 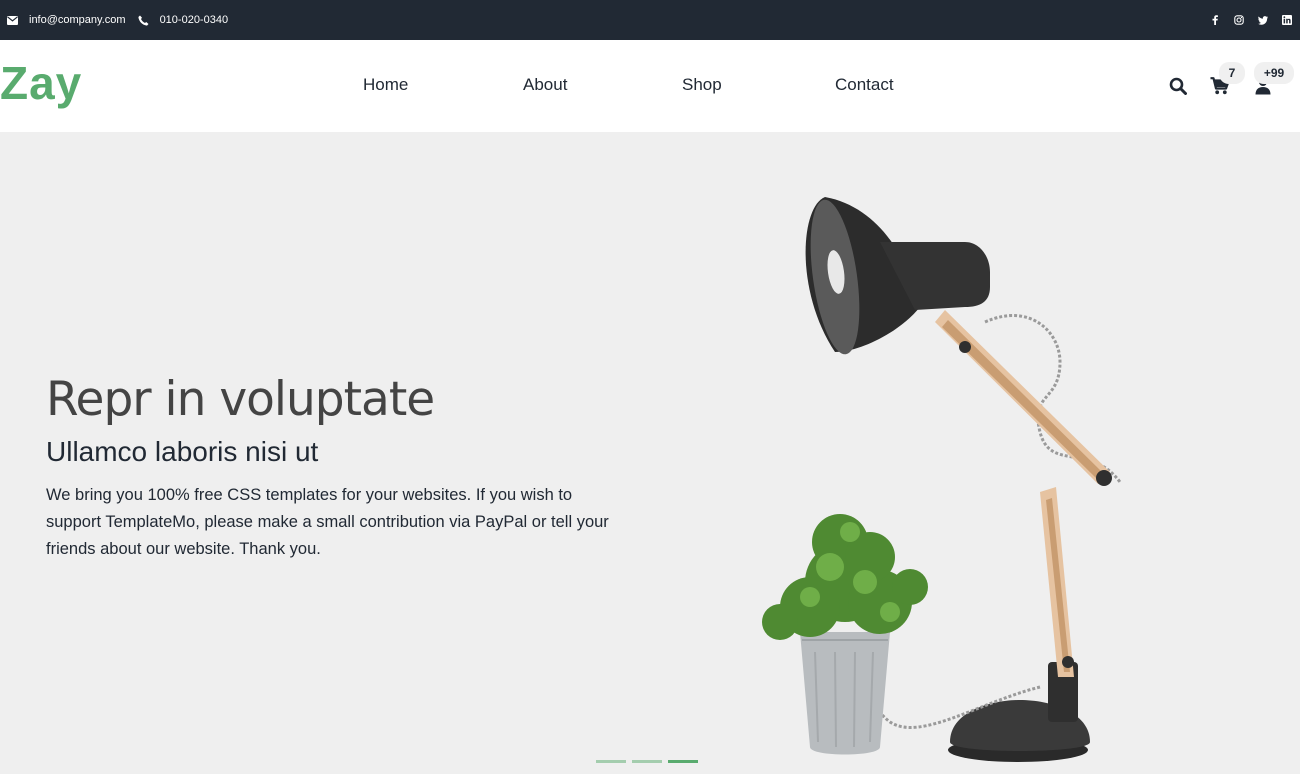 I want to click on facebook-icon, so click(x=1215, y=20).